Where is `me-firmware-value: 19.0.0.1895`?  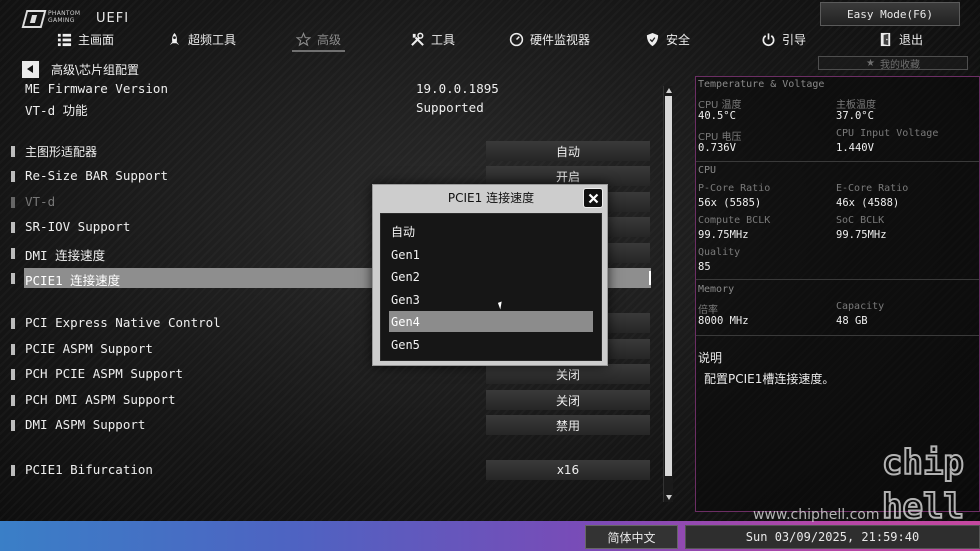 me-firmware-value: 19.0.0.1895 is located at coordinates (457, 88).